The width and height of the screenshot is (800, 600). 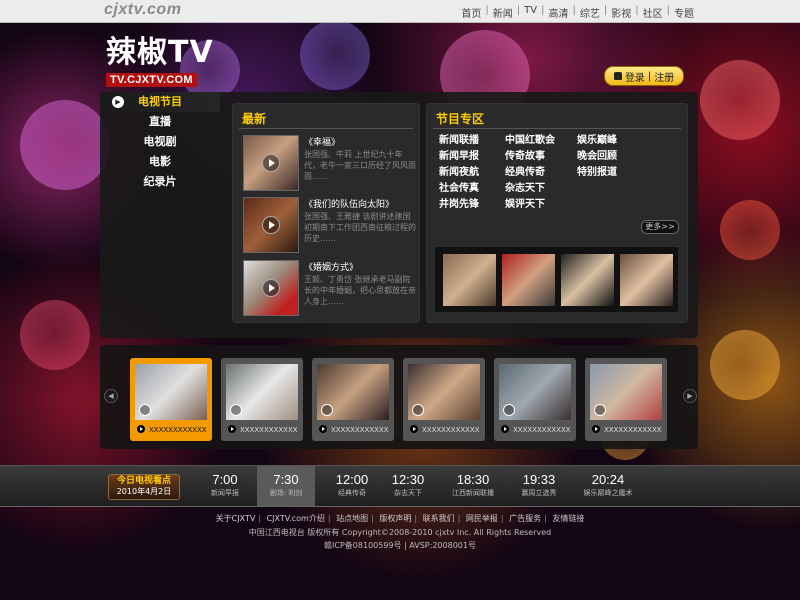 What do you see at coordinates (408, 493) in the screenshot?
I see `slot-program: 杂志天下` at bounding box center [408, 493].